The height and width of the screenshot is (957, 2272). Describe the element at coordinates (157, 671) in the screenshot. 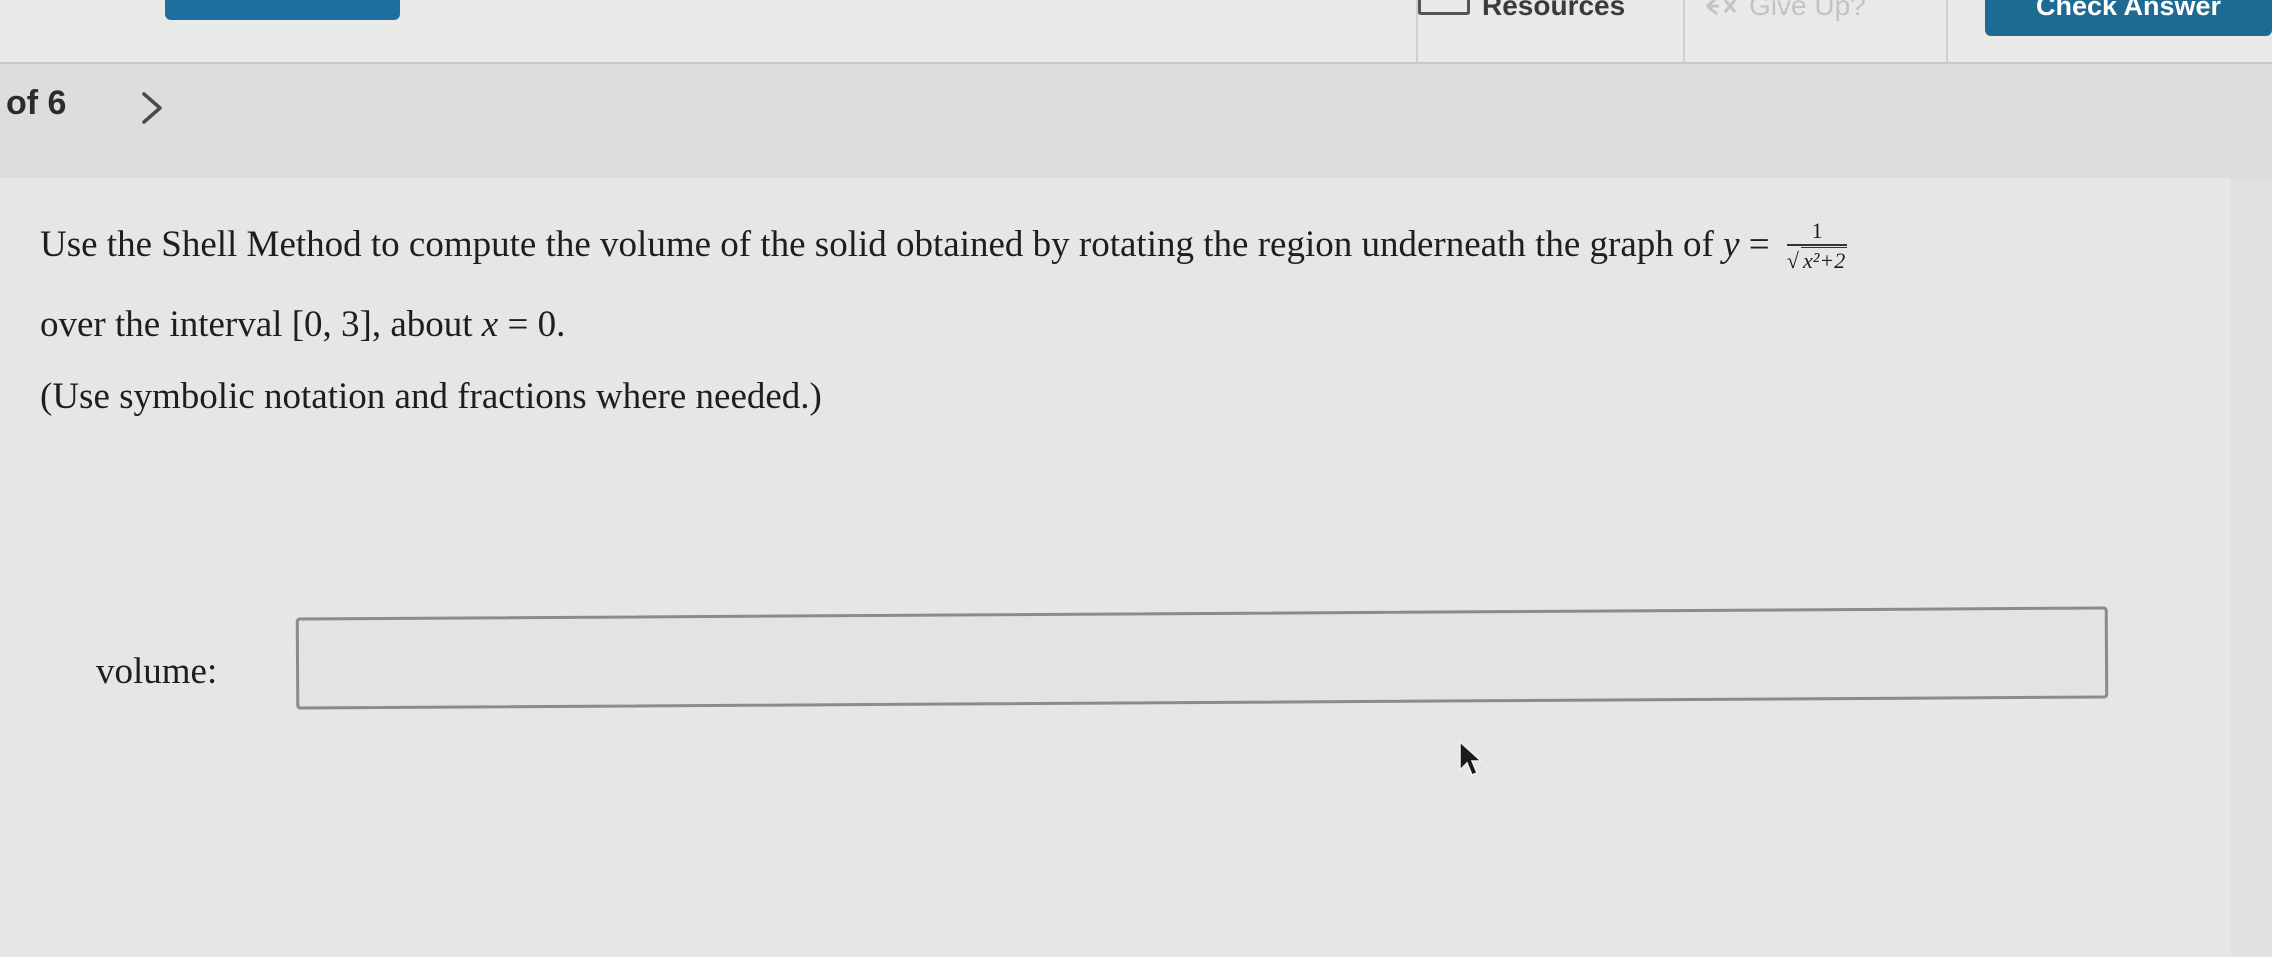

I see `volume-label: volume:` at that location.